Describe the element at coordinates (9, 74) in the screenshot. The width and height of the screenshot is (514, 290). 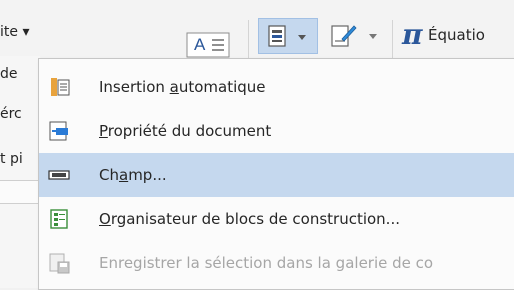
I see `document-text-fragment: de` at that location.